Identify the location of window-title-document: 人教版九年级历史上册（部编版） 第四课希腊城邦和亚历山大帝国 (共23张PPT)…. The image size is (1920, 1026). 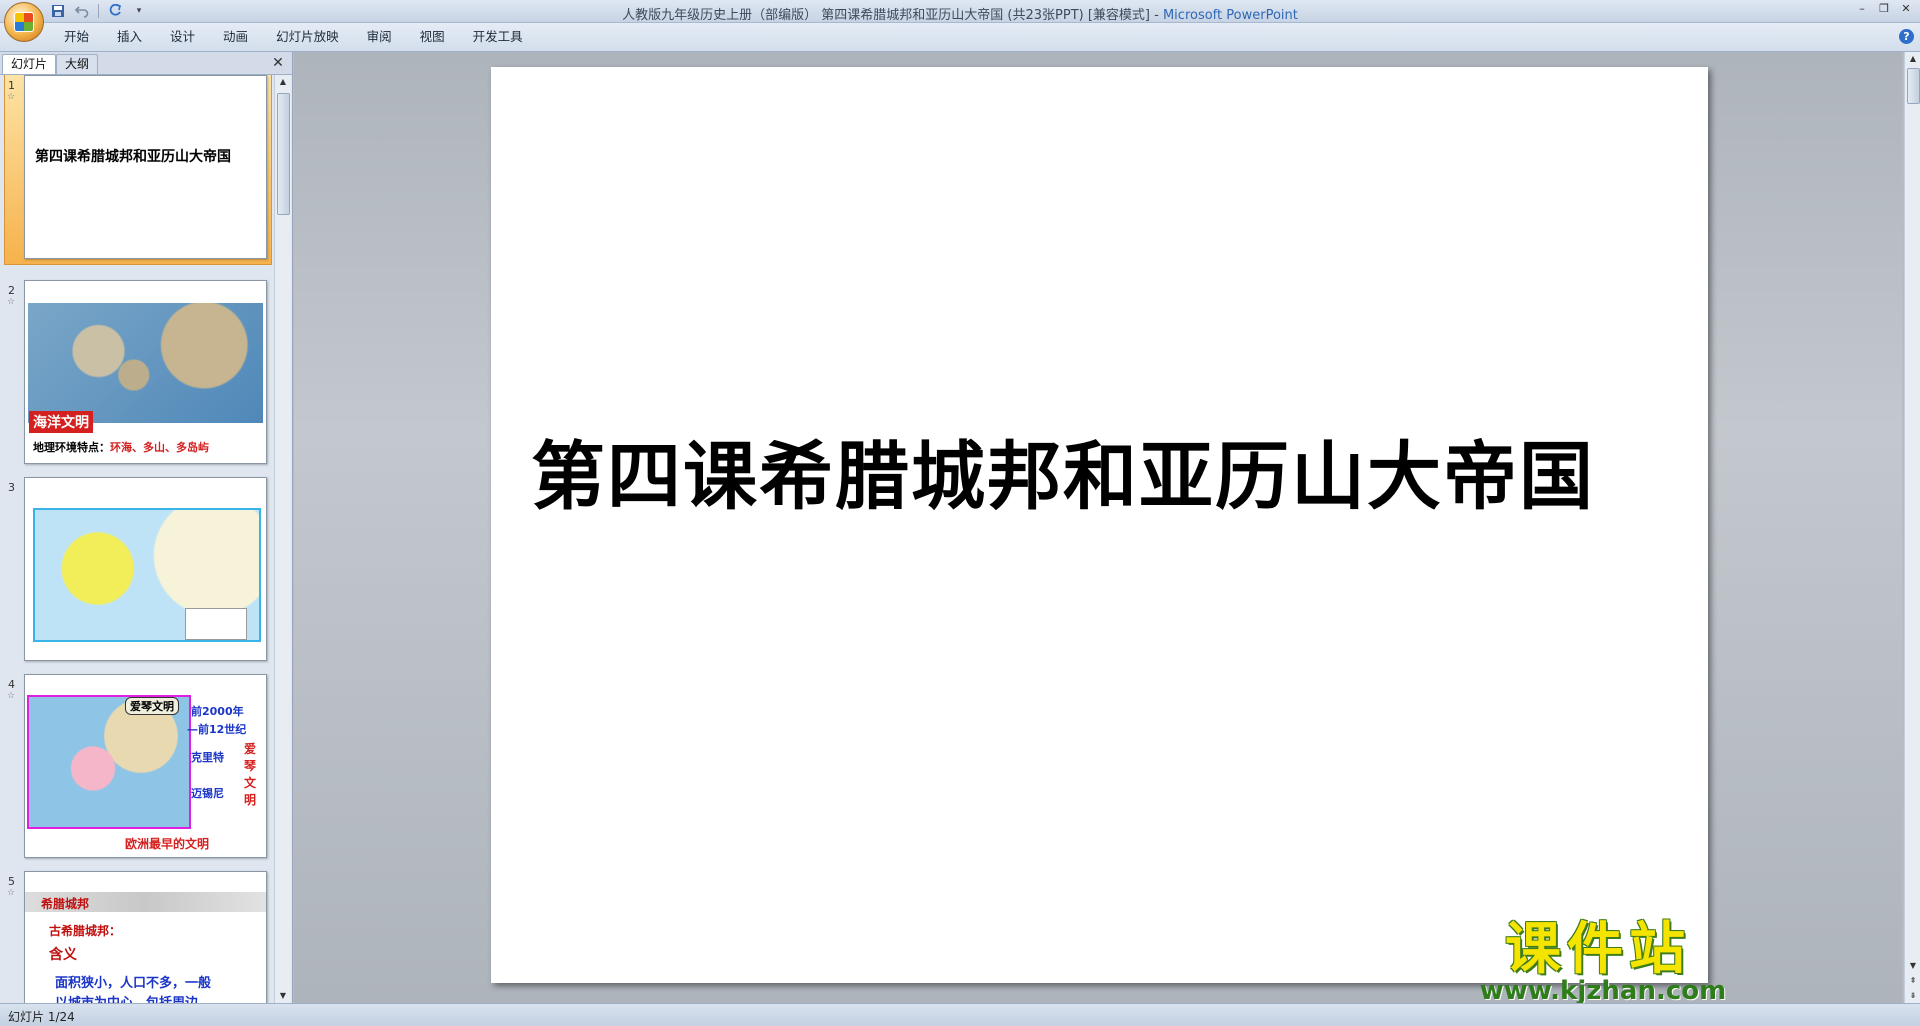
(892, 15).